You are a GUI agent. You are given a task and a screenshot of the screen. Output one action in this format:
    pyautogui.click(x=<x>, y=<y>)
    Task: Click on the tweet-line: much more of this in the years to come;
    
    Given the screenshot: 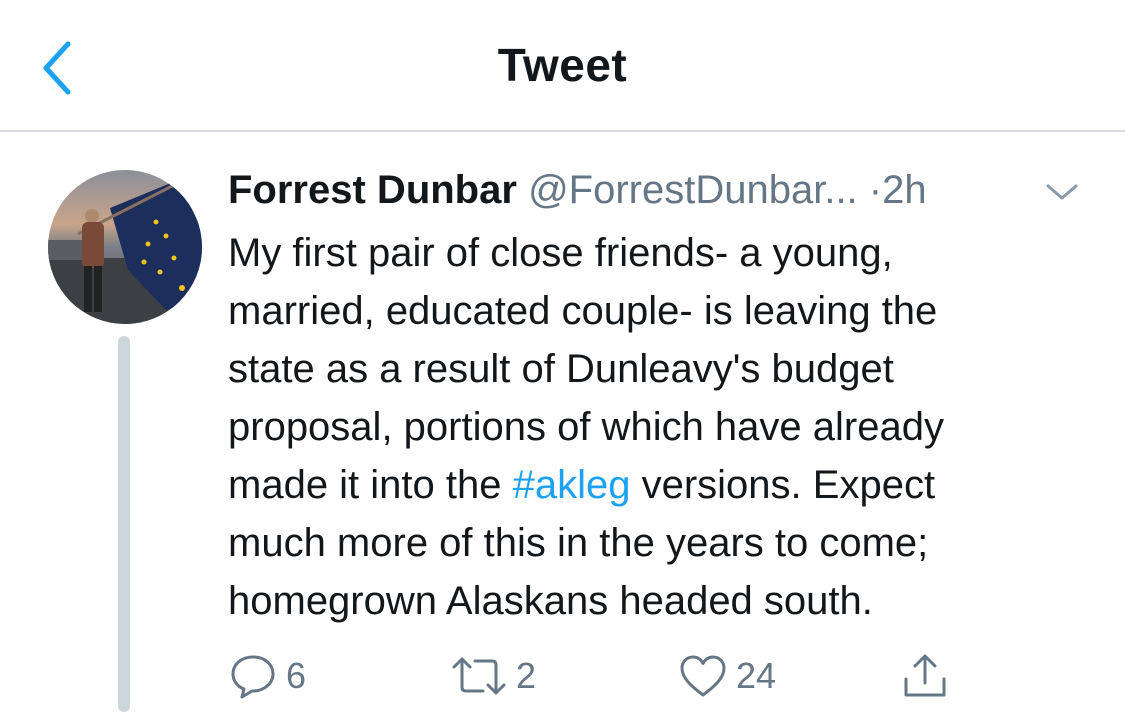 What is the action you would take?
    pyautogui.click(x=578, y=543)
    